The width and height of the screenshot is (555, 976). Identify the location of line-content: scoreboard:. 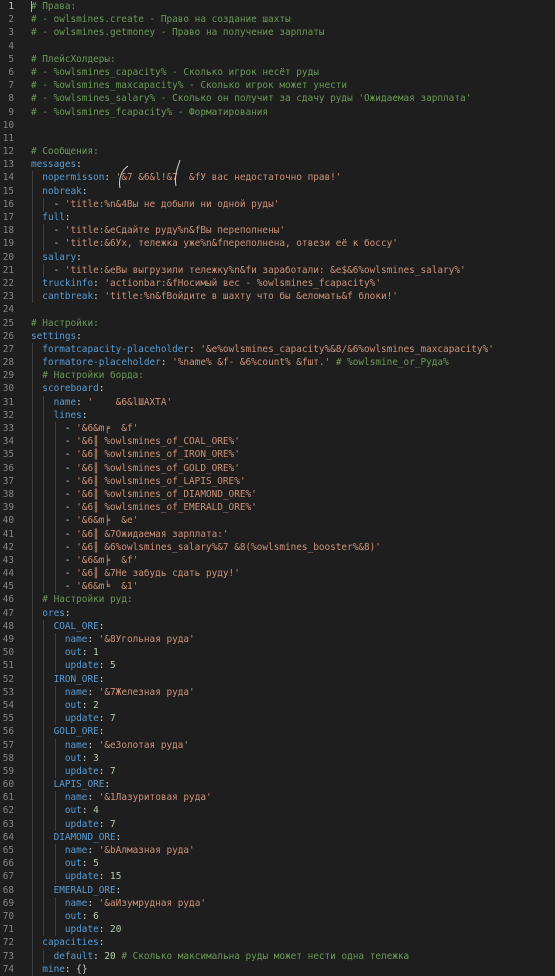
(67, 388).